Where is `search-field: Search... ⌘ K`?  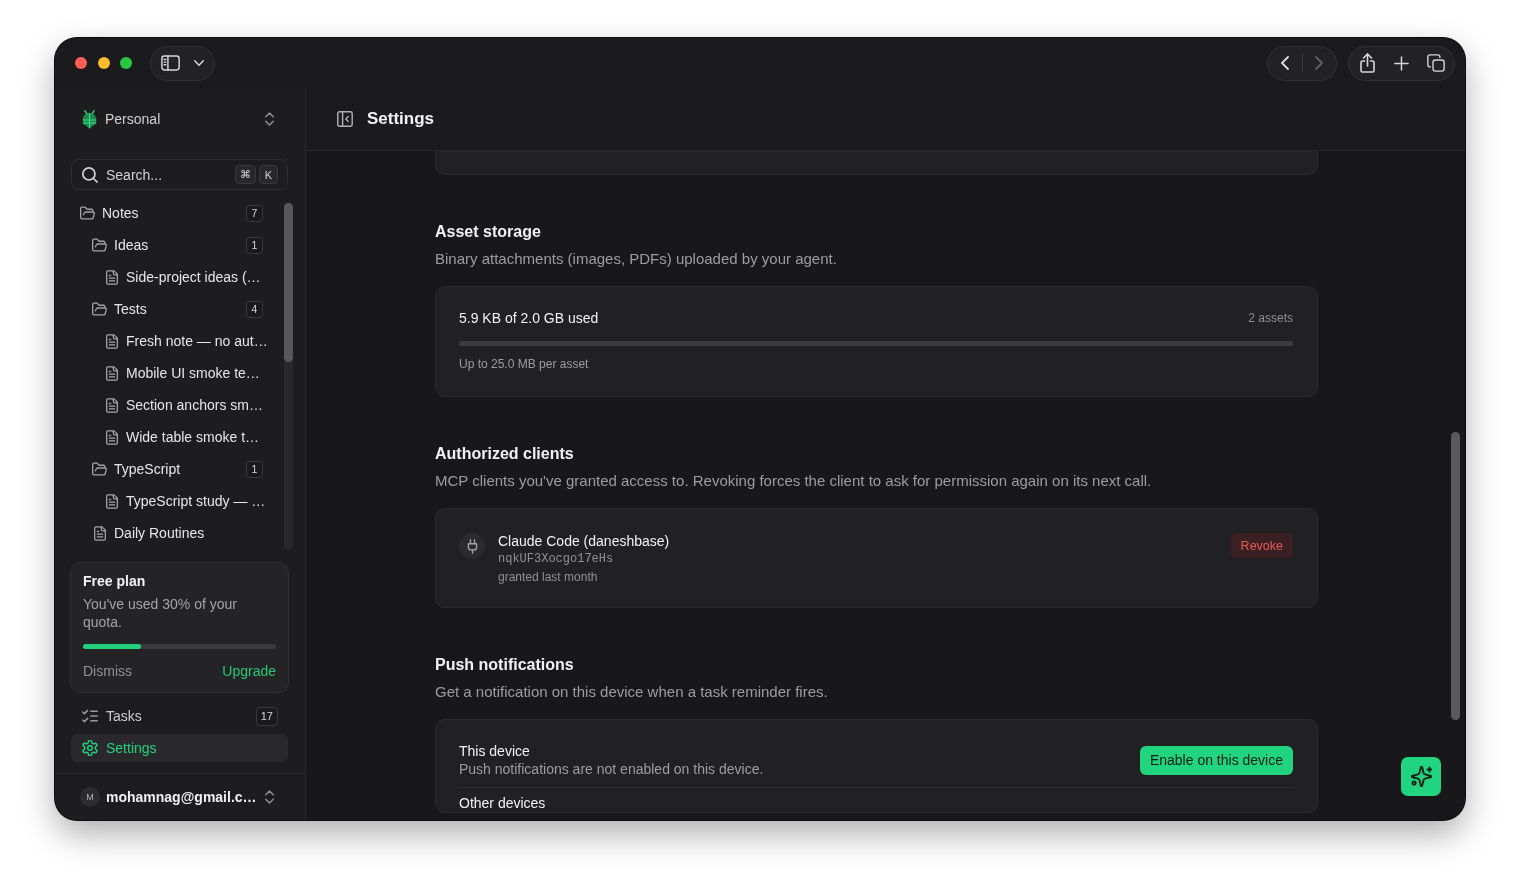
search-field: Search... ⌘ K is located at coordinates (179, 174).